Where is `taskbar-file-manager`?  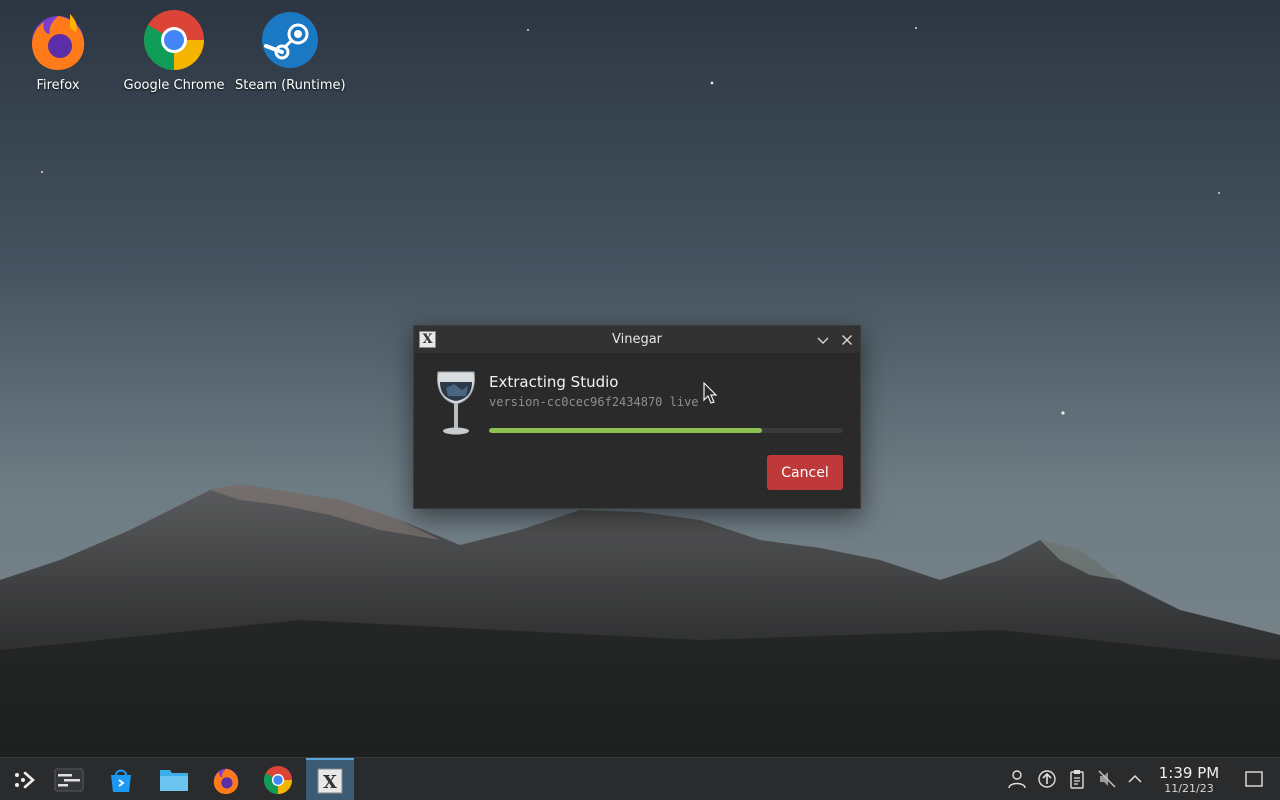 taskbar-file-manager is located at coordinates (174, 779).